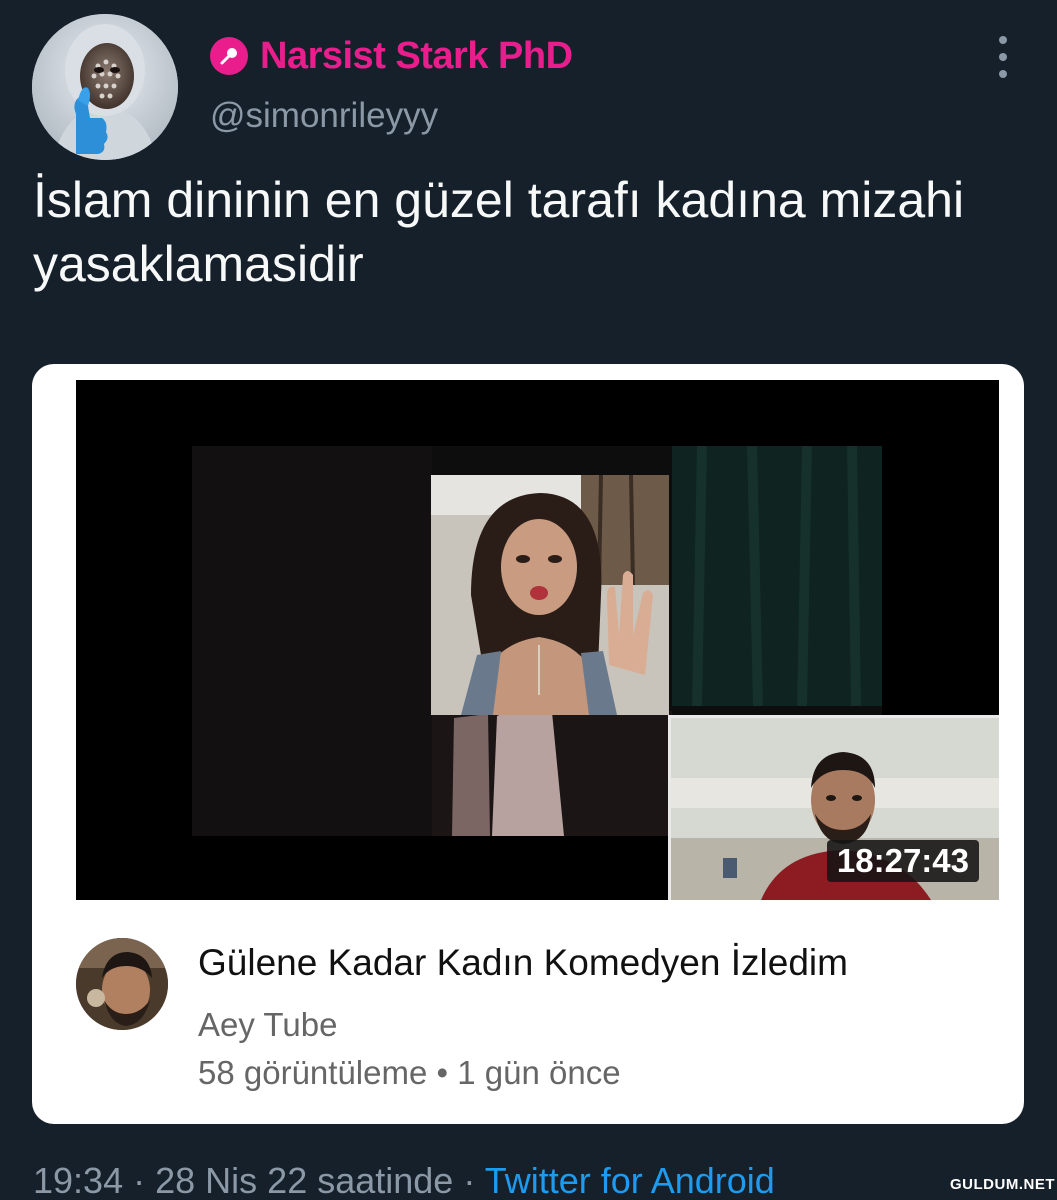  What do you see at coordinates (324, 116) in the screenshot?
I see `author-handle: @simonrileyyy` at bounding box center [324, 116].